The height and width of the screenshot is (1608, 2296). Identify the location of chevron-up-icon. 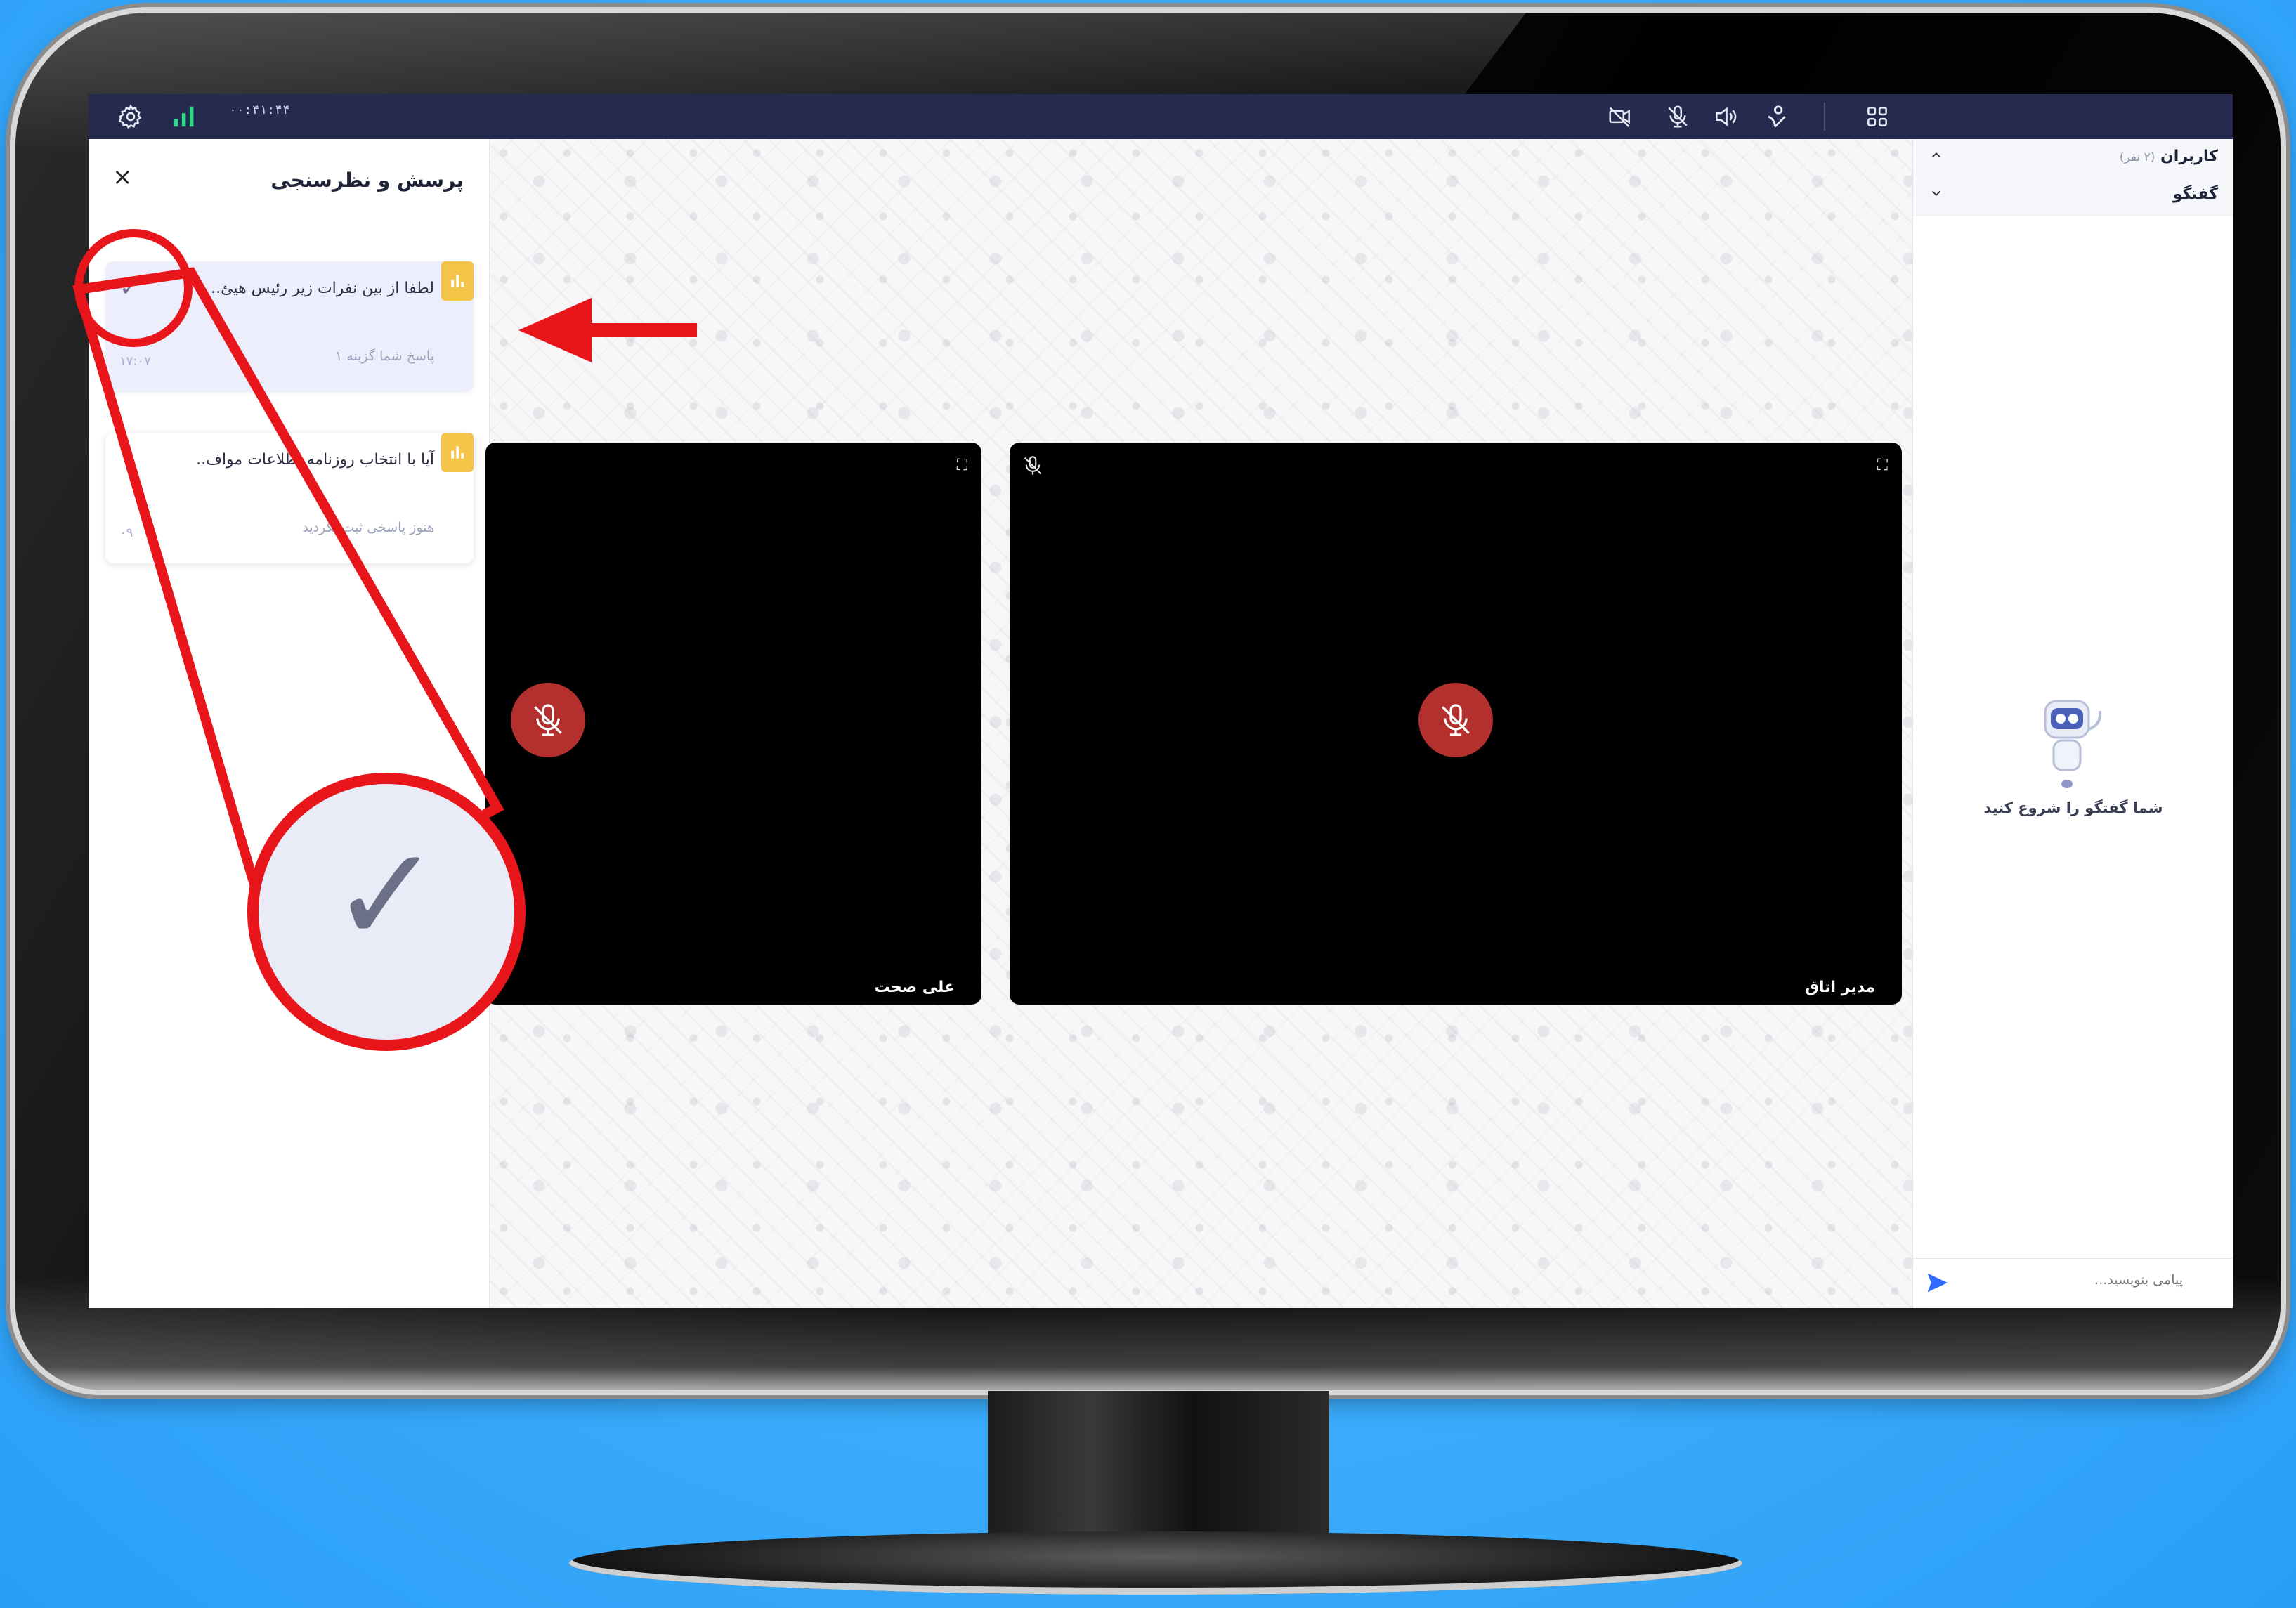
(1936, 157).